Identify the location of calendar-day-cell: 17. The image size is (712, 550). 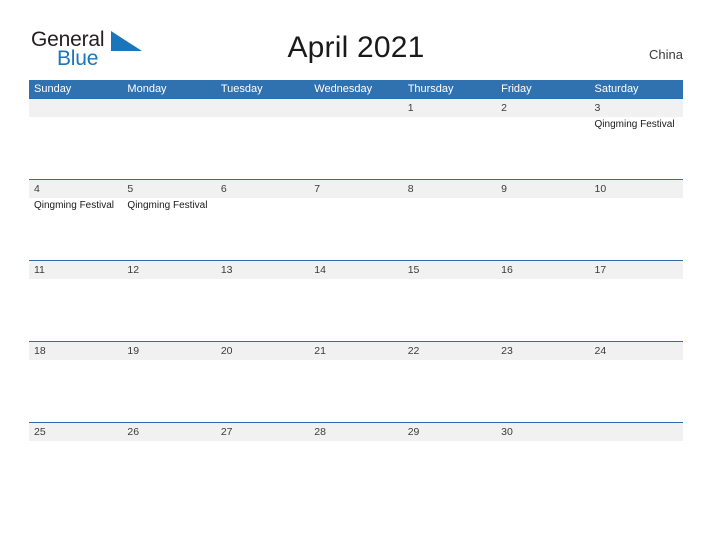
(636, 301).